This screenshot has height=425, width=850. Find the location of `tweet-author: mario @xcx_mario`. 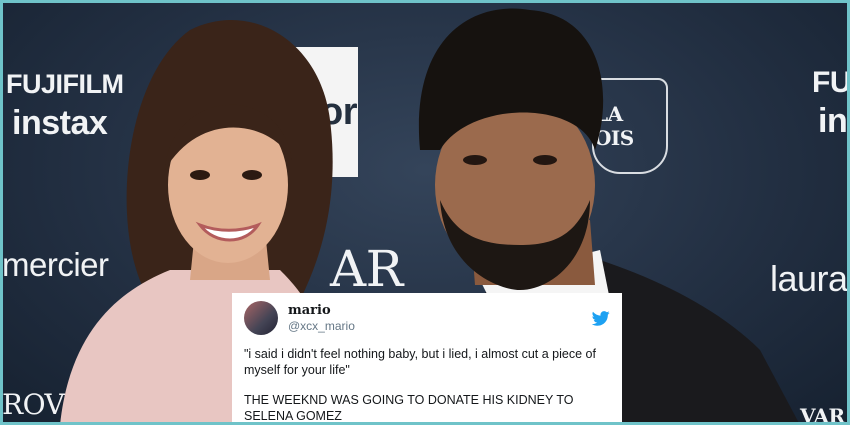

tweet-author: mario @xcx_mario is located at coordinates (440, 318).